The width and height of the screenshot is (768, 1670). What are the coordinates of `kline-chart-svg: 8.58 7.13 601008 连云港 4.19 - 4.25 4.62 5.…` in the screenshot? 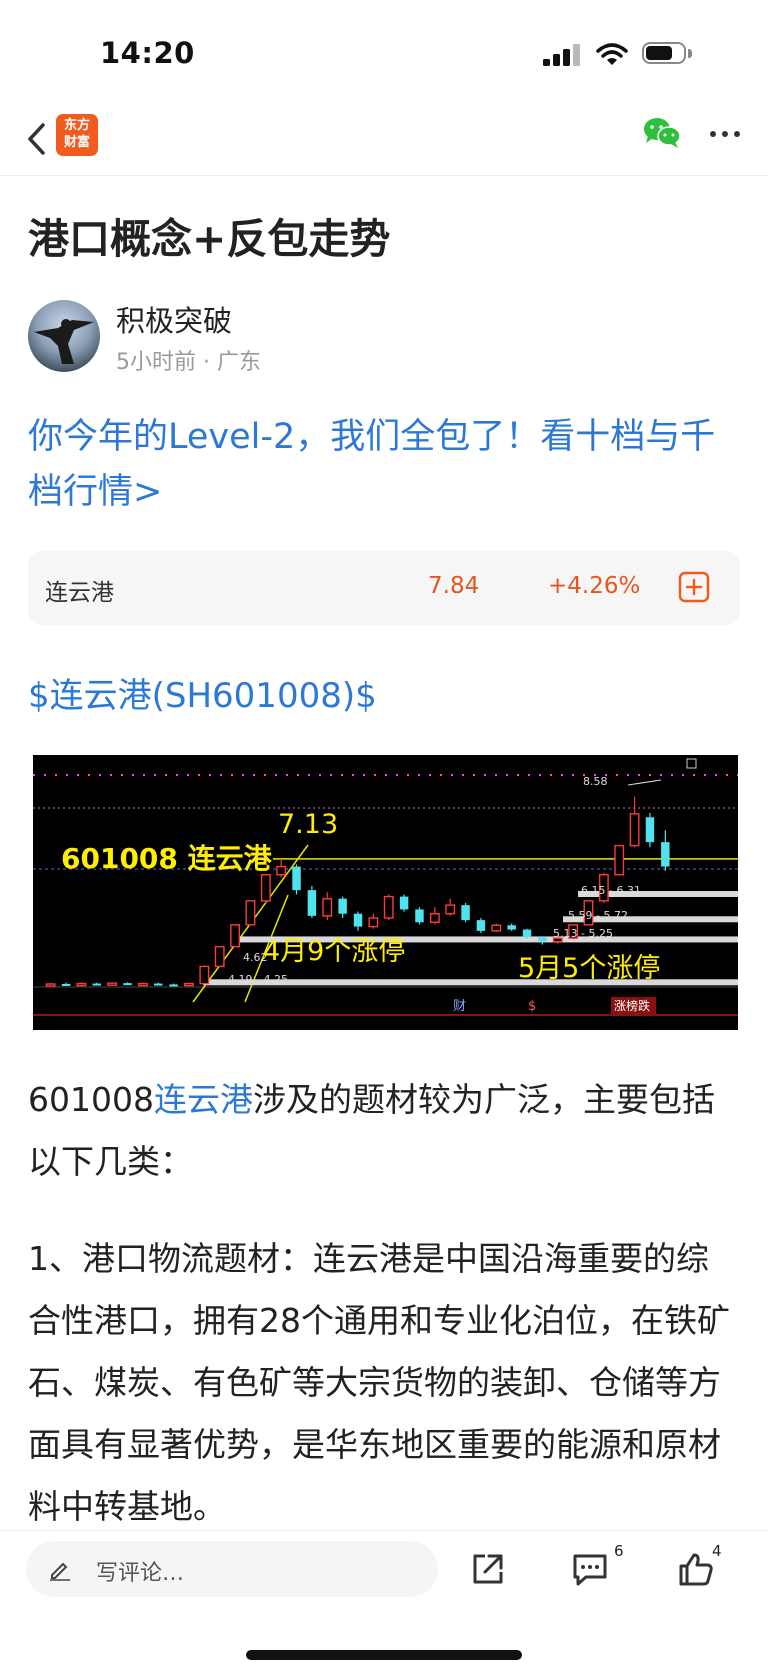 It's located at (385, 887).